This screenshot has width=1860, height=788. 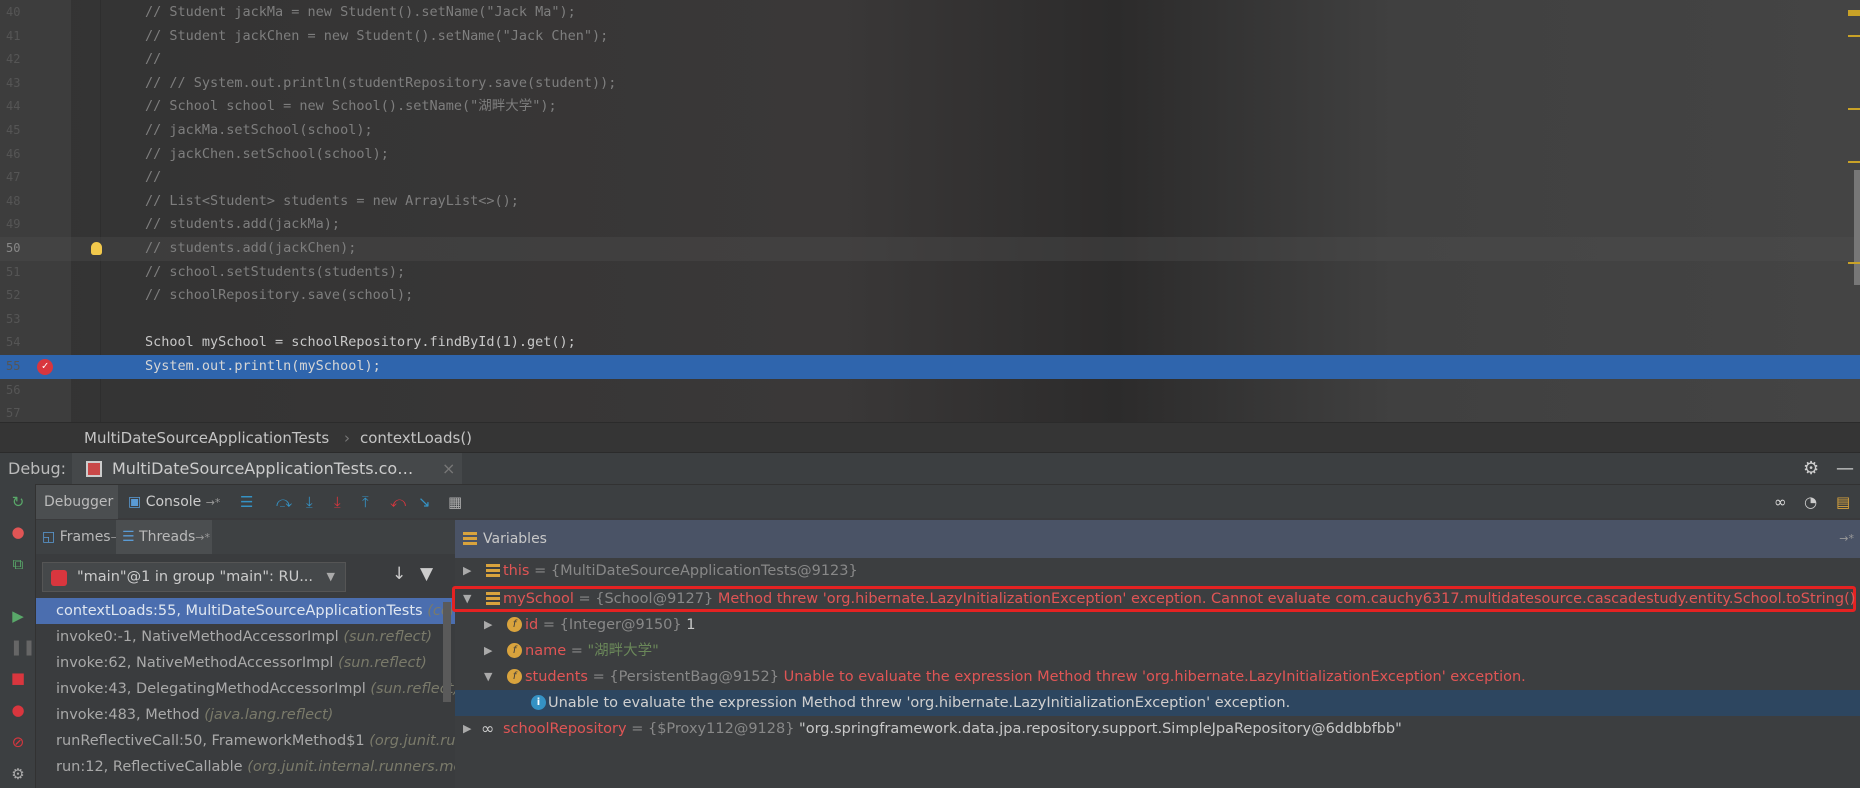 I want to click on code-line: 47 //, so click(x=930, y=178).